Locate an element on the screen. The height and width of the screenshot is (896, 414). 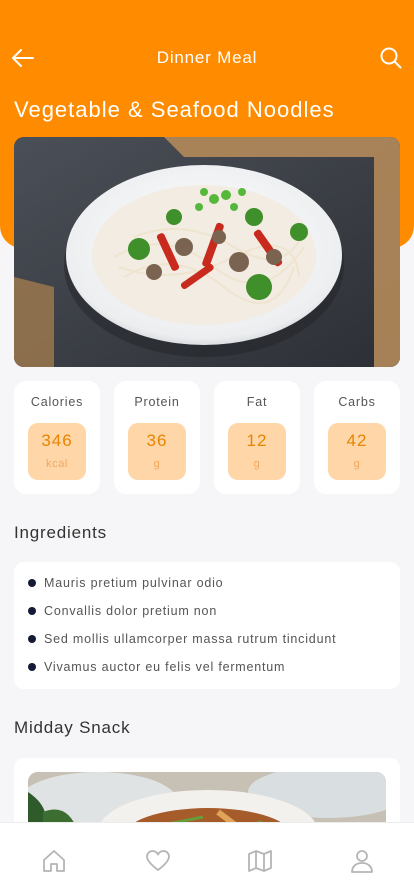
stat-card-calories: Calories 346 kcal is located at coordinates (57, 437).